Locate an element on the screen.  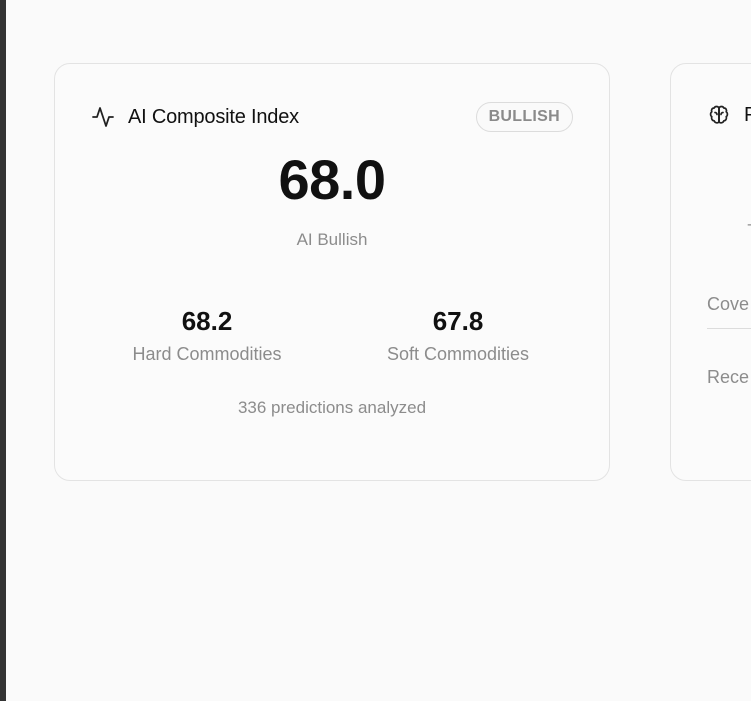
composite-index-value: 68.0 is located at coordinates (332, 179).